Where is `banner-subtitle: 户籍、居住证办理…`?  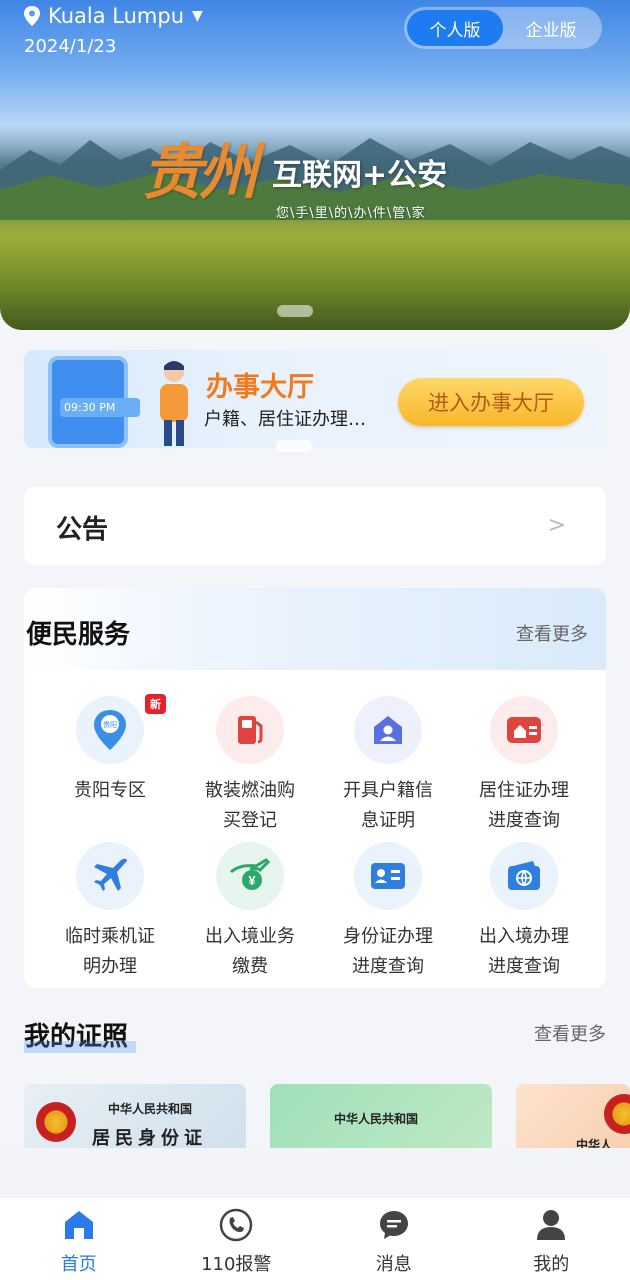
banner-subtitle: 户籍、居住证办理… is located at coordinates (285, 419).